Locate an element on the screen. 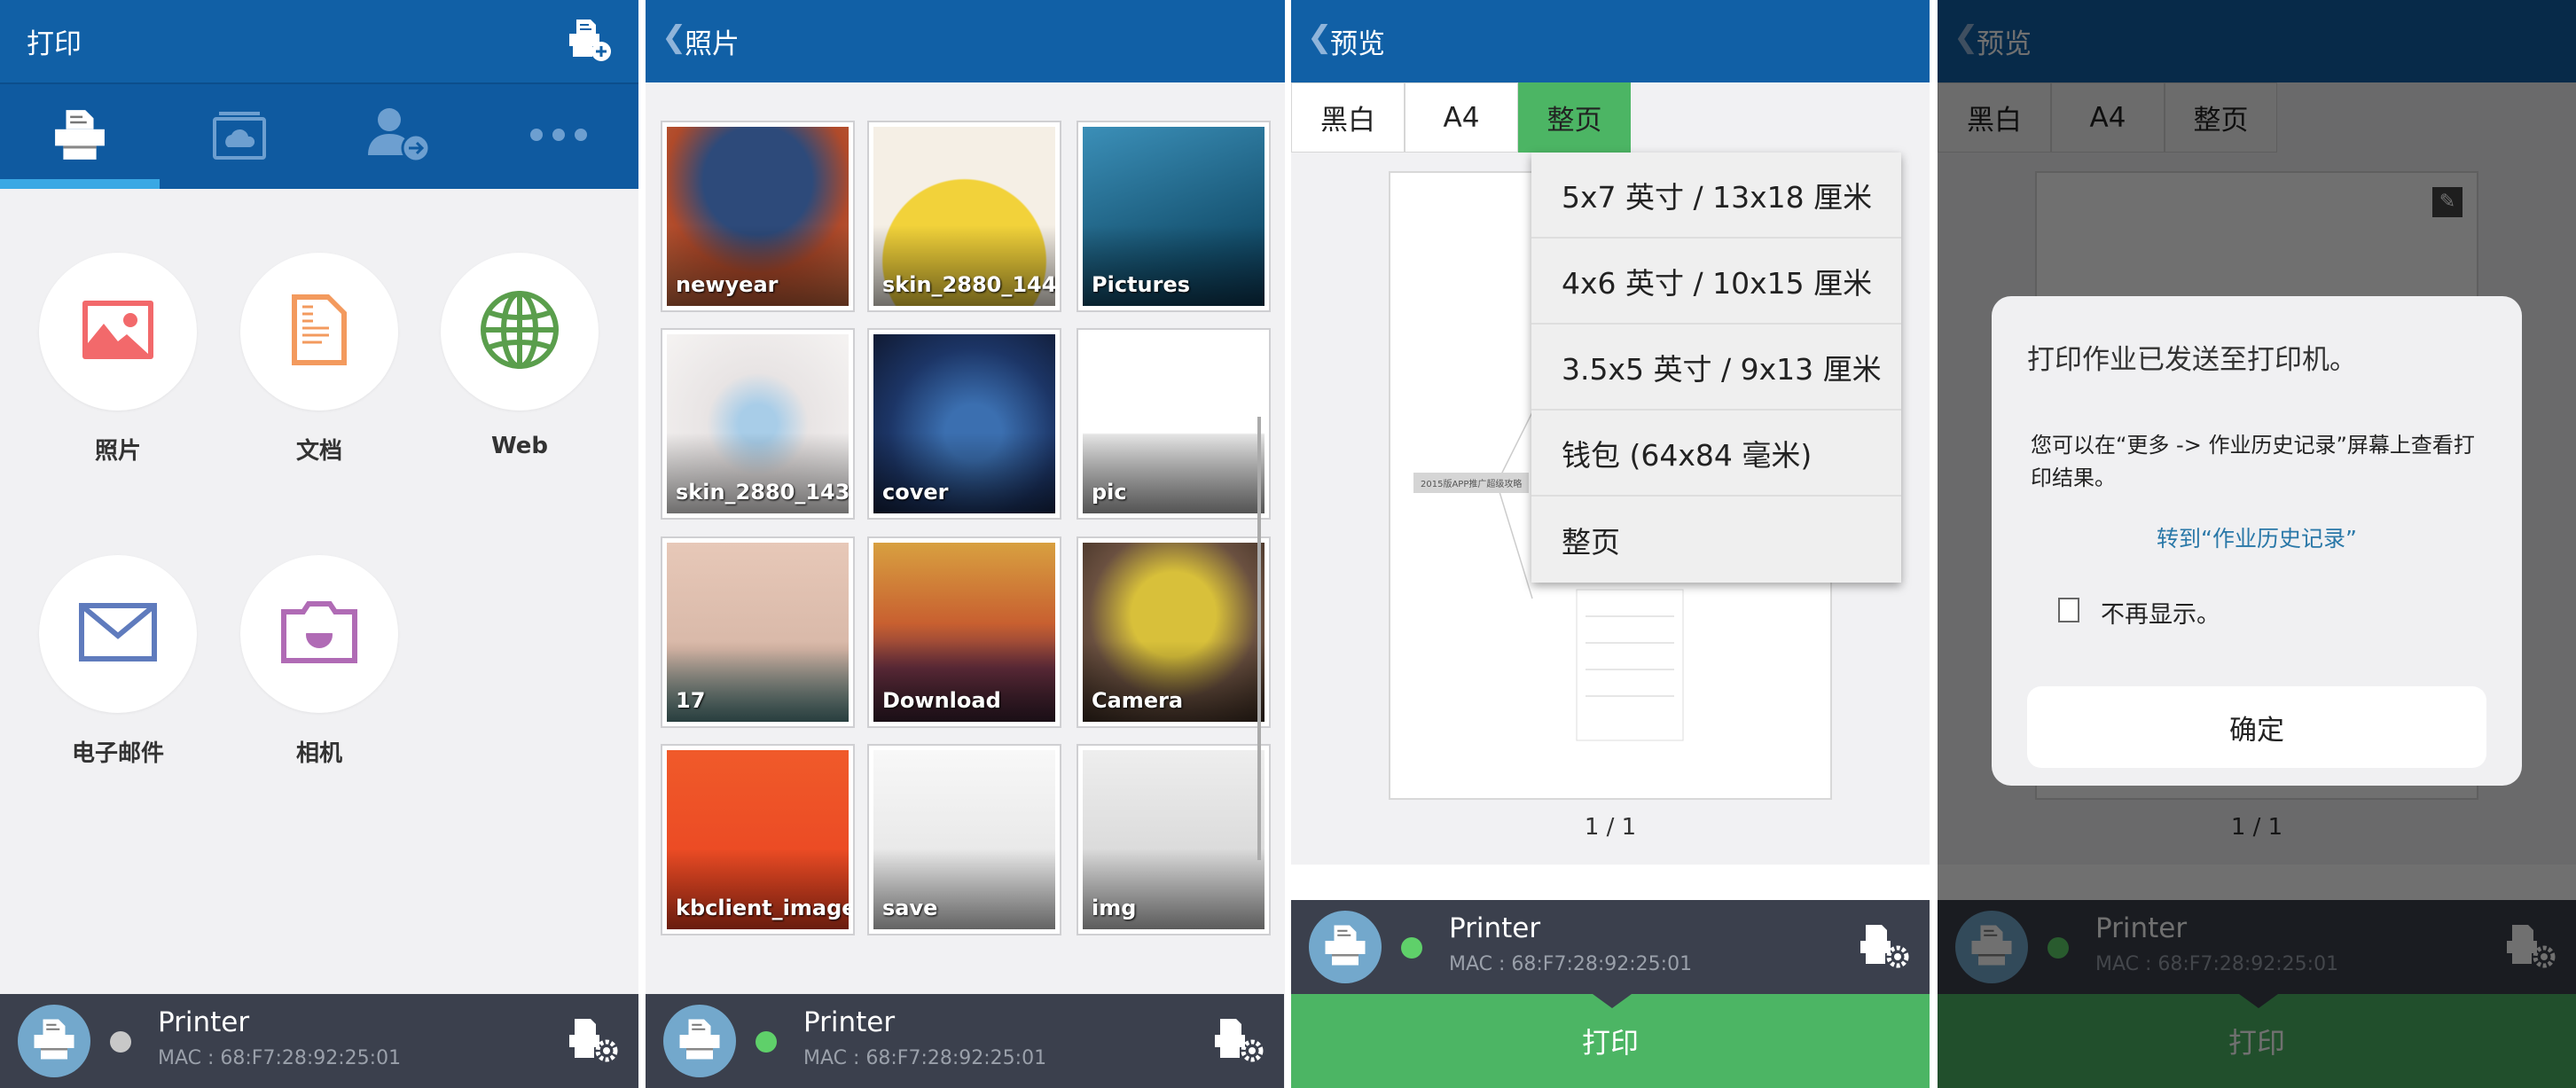  document-icon is located at coordinates (319, 331).